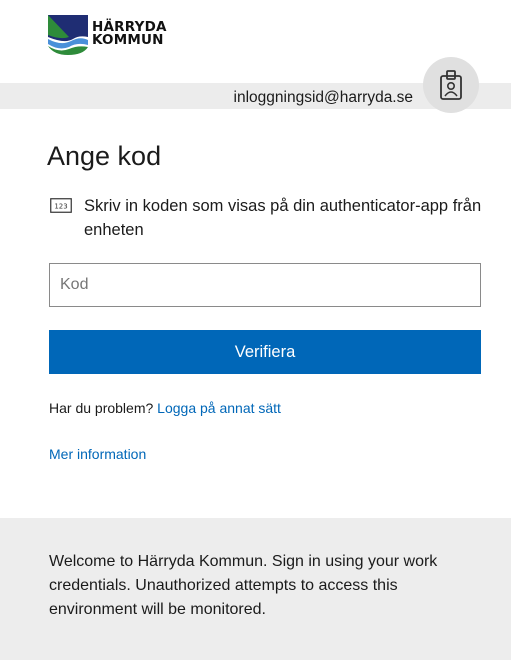  I want to click on page-title: Ange kod, so click(104, 156).